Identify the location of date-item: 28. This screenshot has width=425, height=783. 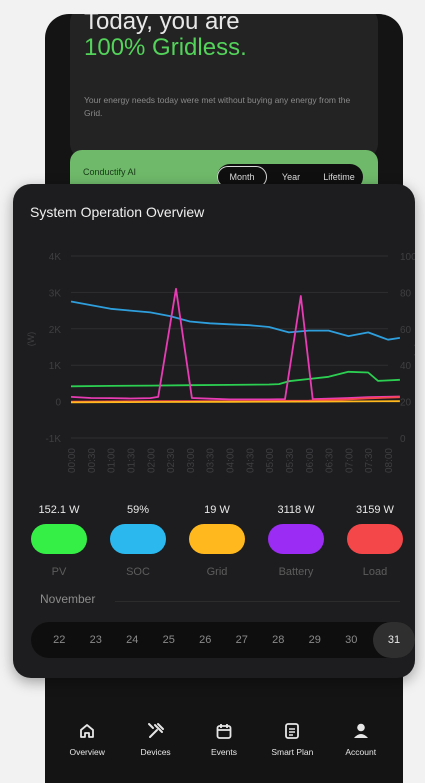
(278, 640).